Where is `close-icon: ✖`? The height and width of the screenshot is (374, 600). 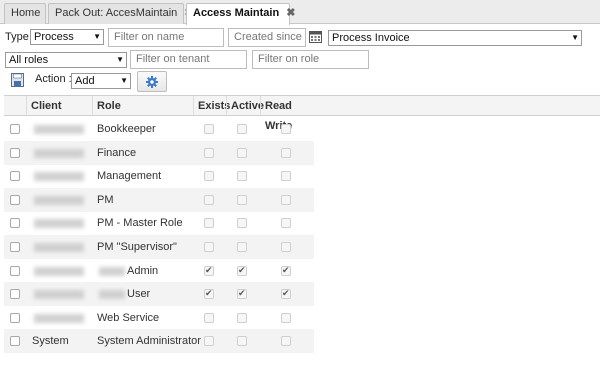 close-icon: ✖ is located at coordinates (290, 13).